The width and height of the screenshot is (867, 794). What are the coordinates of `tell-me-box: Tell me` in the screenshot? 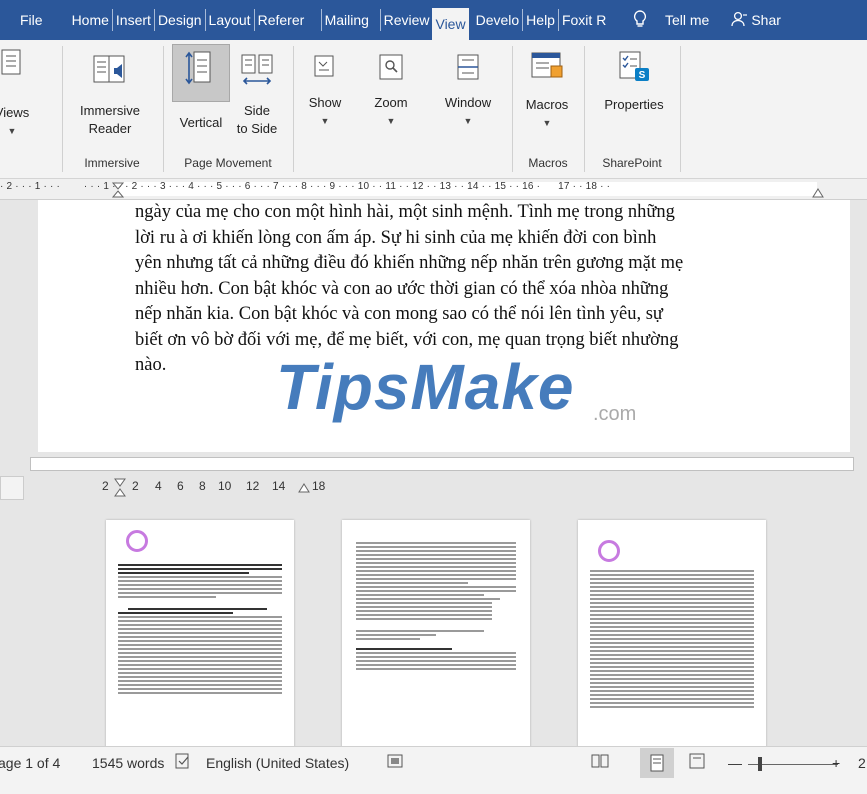 It's located at (671, 20).